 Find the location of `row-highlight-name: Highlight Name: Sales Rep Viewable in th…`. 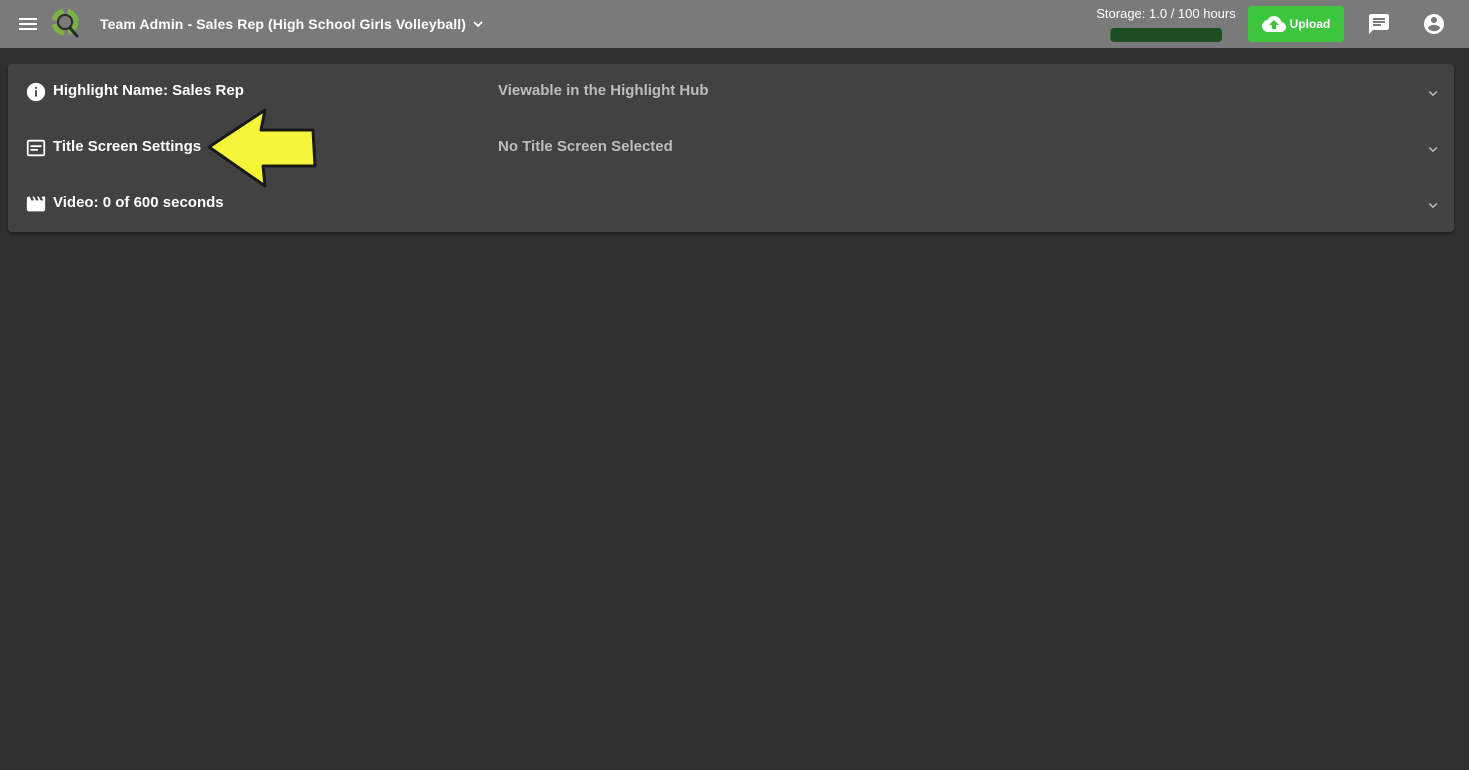

row-highlight-name: Highlight Name: Sales Rep Viewable in th… is located at coordinates (731, 92).